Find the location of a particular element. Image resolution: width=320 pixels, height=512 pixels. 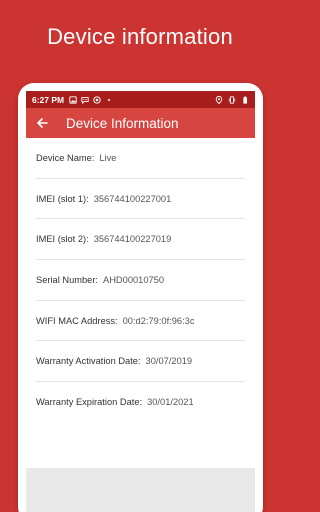

row-label: Warranty Activation Date: is located at coordinates (88, 361).